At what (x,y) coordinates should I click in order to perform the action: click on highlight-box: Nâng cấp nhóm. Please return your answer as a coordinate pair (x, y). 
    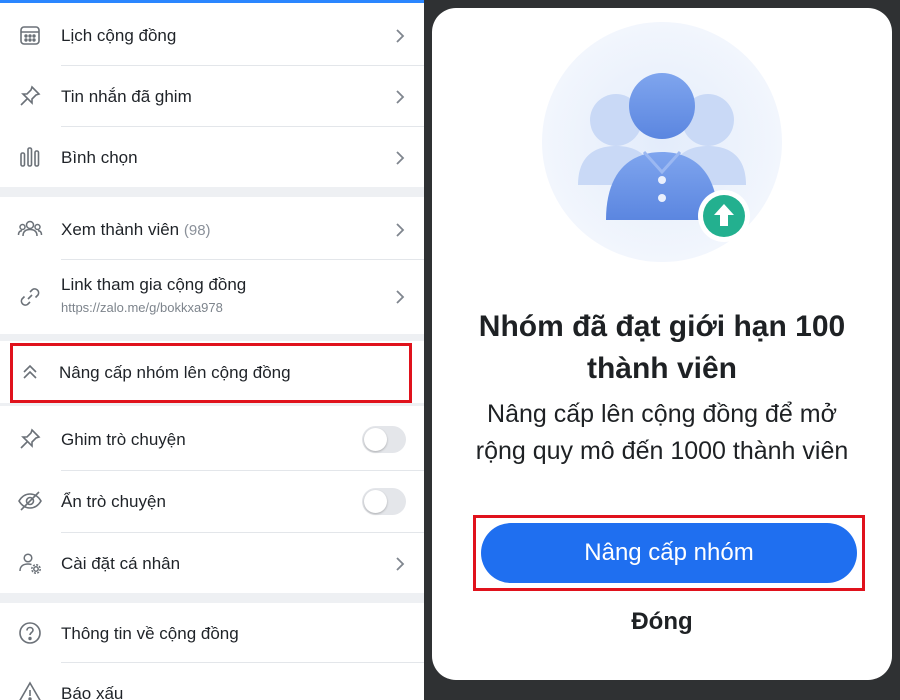
    Looking at the image, I should click on (669, 553).